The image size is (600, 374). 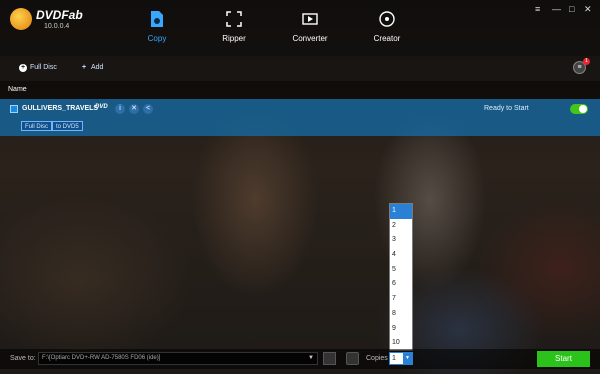 What do you see at coordinates (57, 26) in the screenshot?
I see `app-version: 10.0.0.4` at bounding box center [57, 26].